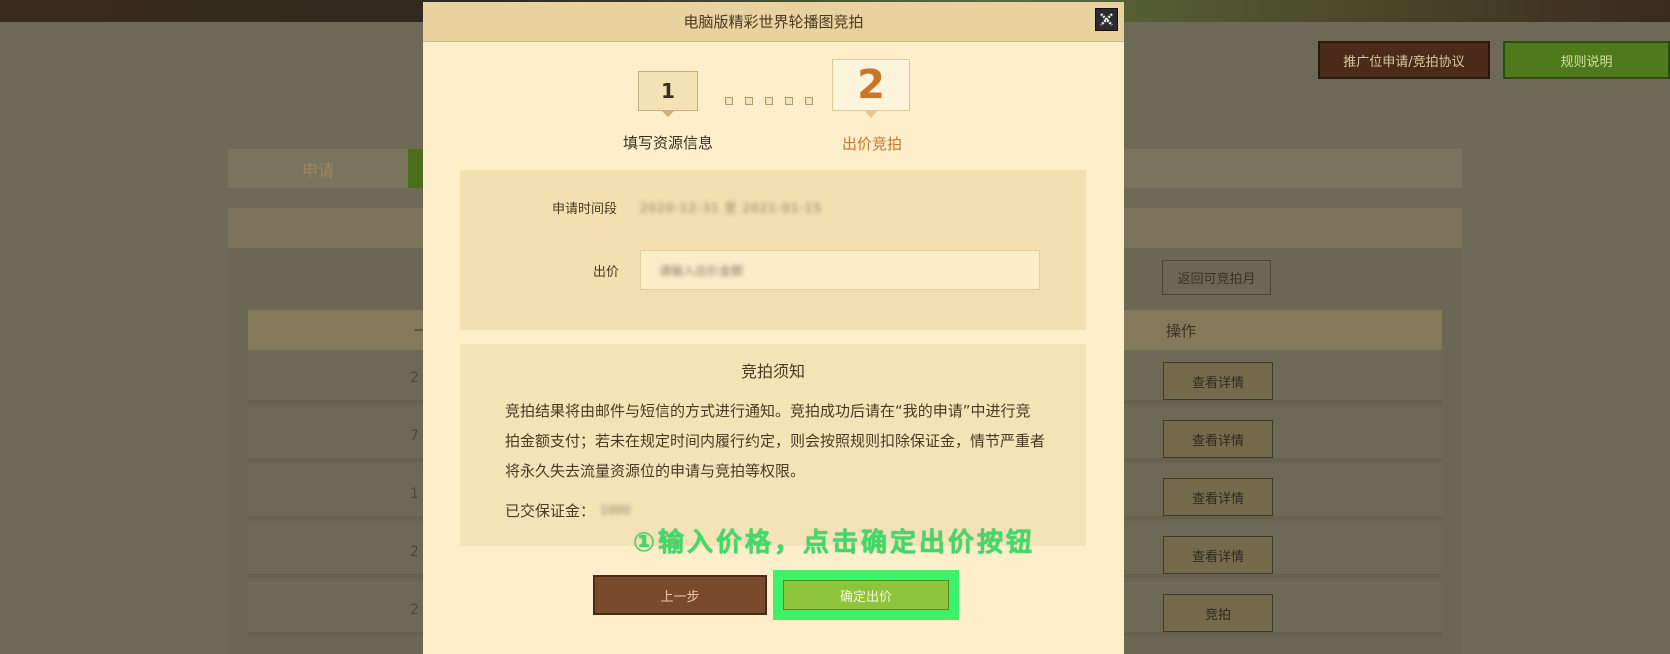 The height and width of the screenshot is (654, 1670). I want to click on close-icon, so click(1106, 19).